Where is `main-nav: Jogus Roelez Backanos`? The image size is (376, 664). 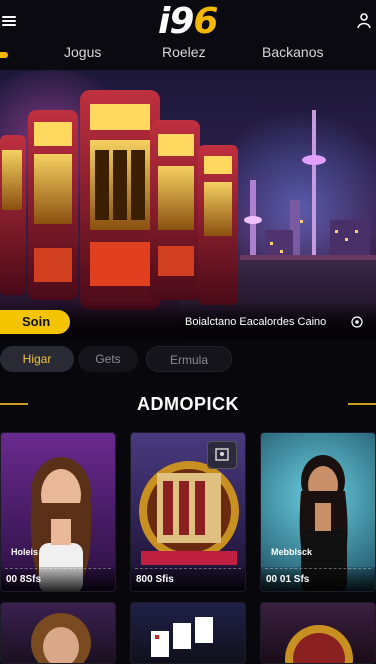 main-nav: Jogus Roelez Backanos is located at coordinates (188, 55).